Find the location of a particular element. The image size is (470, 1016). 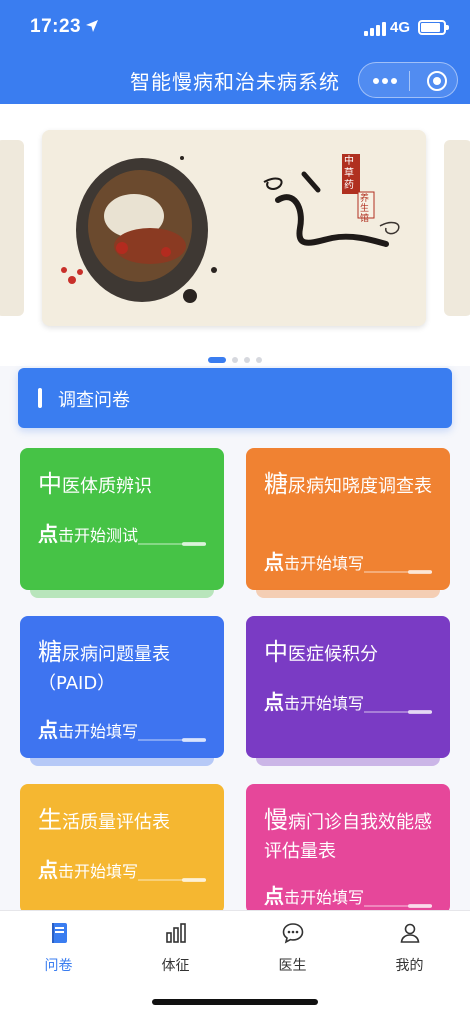

bar-chart-icon is located at coordinates (176, 933).